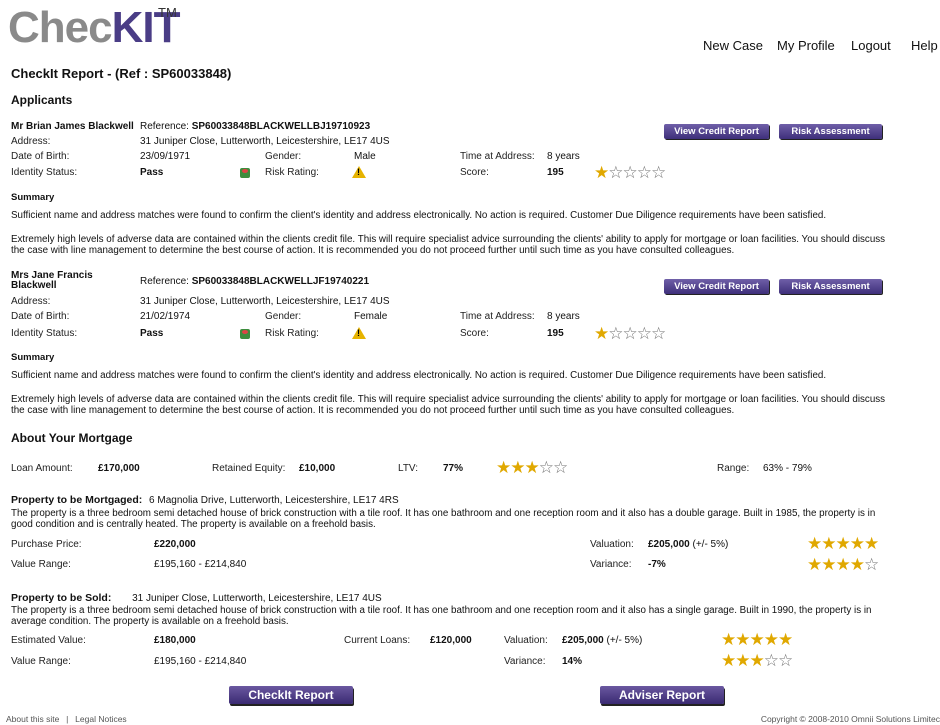  What do you see at coordinates (72, 438) in the screenshot?
I see `mortgage-heading: About Your Mortgage` at bounding box center [72, 438].